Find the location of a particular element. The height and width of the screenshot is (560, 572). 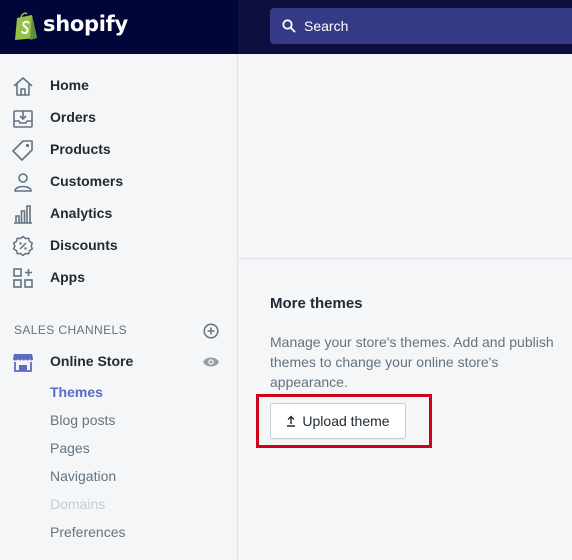

discount-icon is located at coordinates (23, 246).